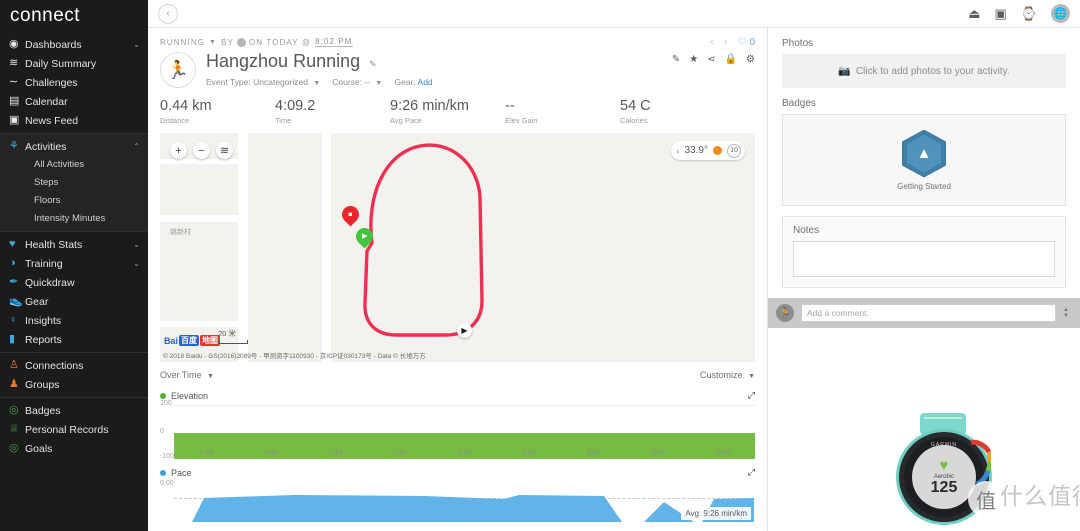  What do you see at coordinates (929, 313) in the screenshot?
I see `comment-input: Add a comment.` at bounding box center [929, 313].